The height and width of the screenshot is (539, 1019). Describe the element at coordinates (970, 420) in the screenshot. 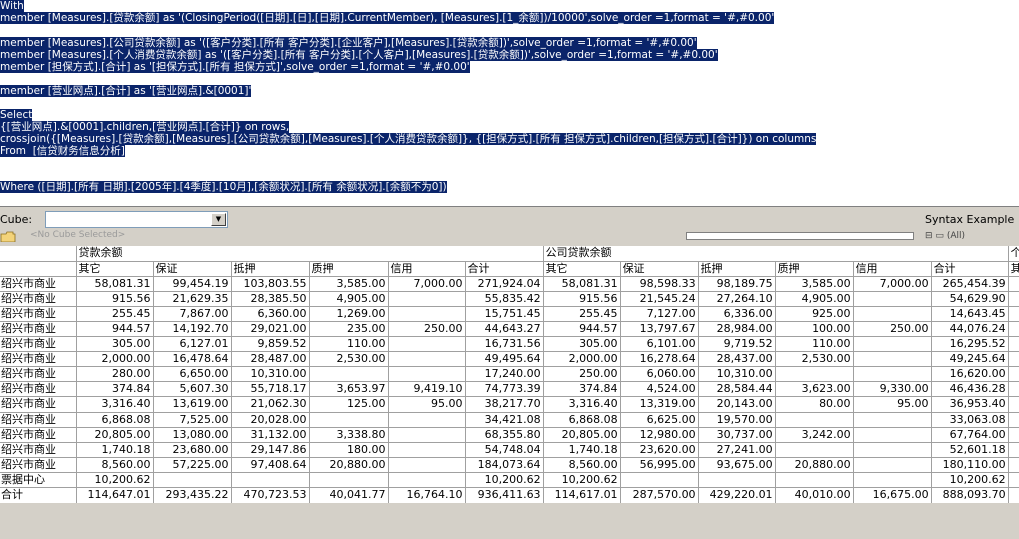

I see `table-cell: 33,063.08` at that location.